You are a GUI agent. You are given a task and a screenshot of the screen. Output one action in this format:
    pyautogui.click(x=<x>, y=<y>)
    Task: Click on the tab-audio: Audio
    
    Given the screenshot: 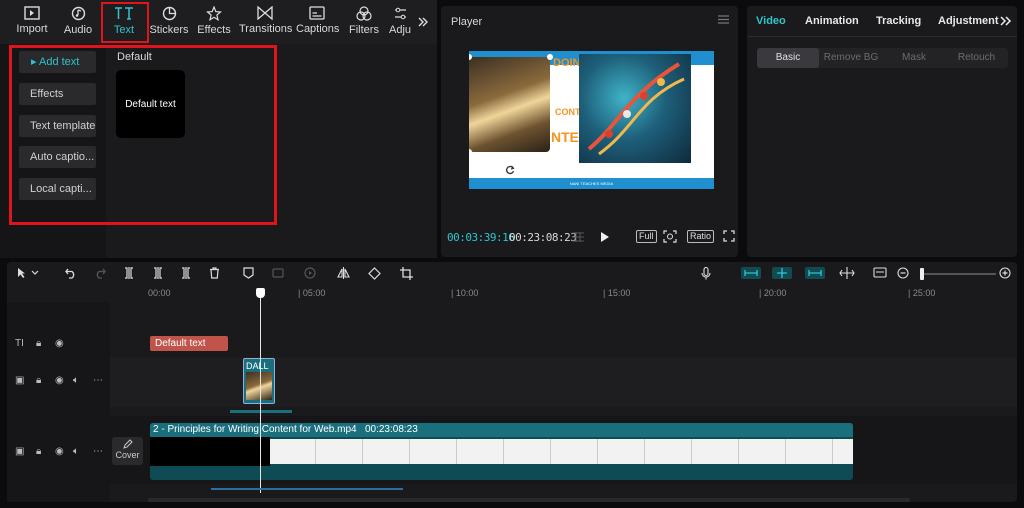 What is the action you would take?
    pyautogui.click(x=78, y=22)
    